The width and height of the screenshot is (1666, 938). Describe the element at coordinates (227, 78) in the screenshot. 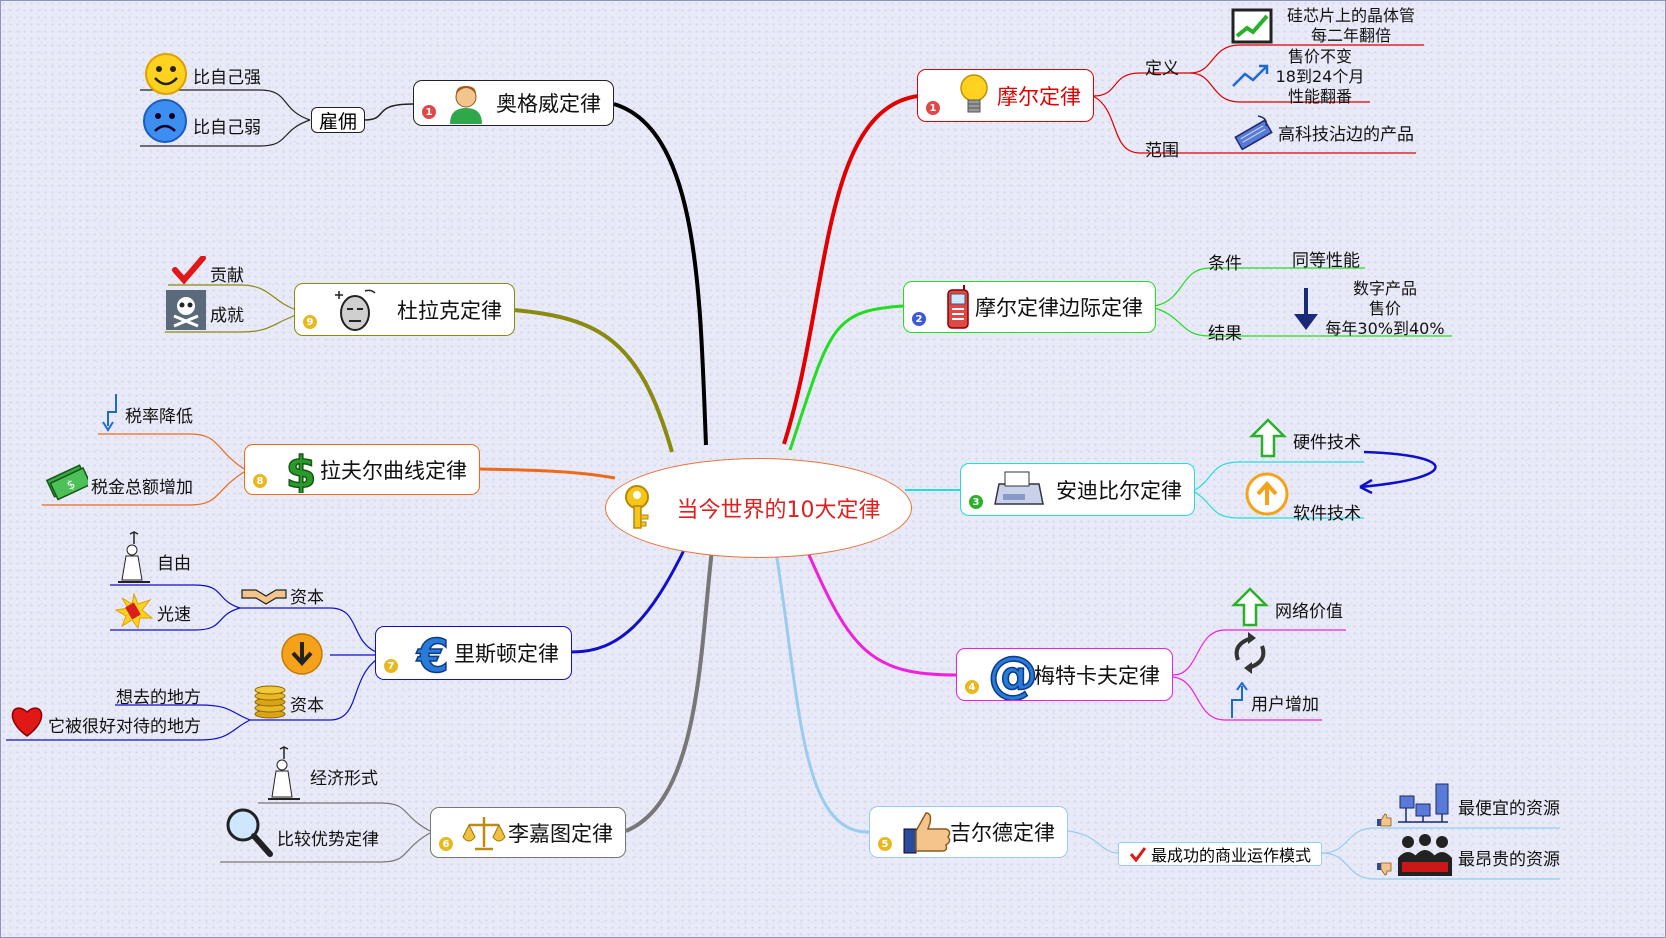

I see `stronger-label: 比自己强` at that location.